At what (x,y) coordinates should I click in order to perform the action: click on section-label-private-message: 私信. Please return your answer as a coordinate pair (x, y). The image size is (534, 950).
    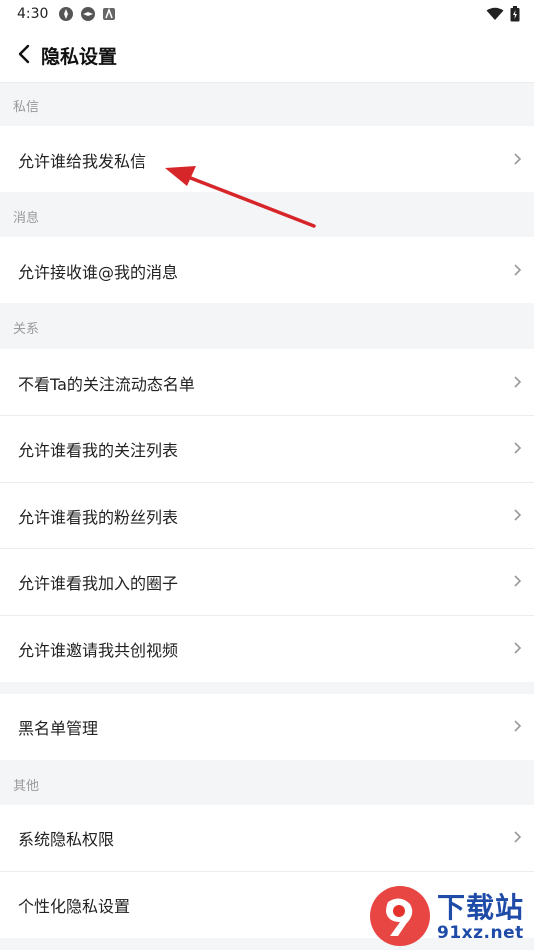
    Looking at the image, I should click on (26, 107).